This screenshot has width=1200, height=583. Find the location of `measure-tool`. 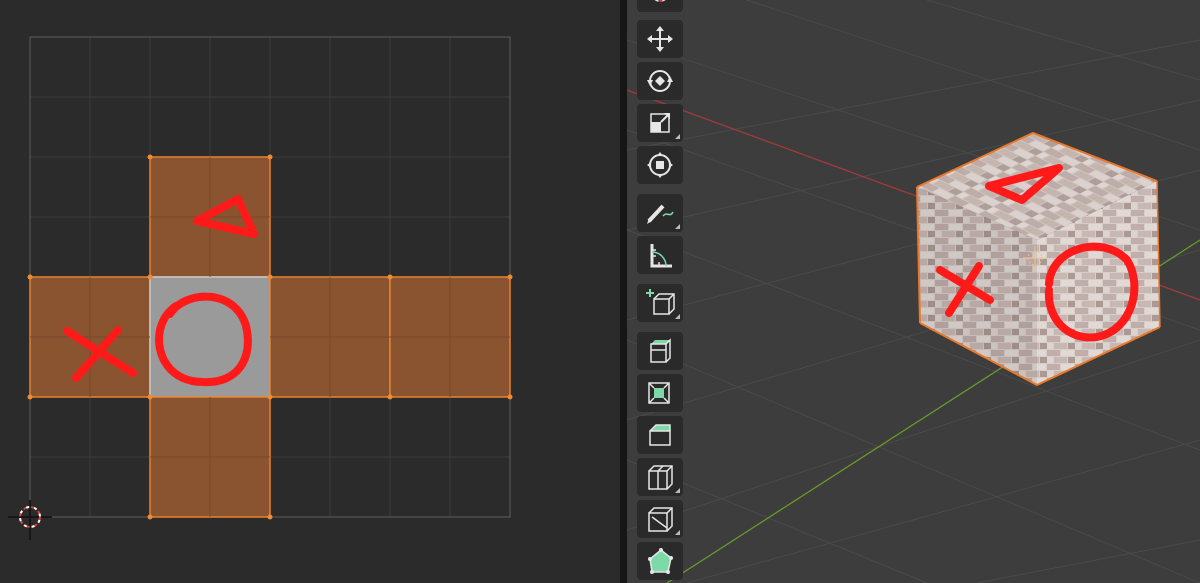

measure-tool is located at coordinates (660, 255).